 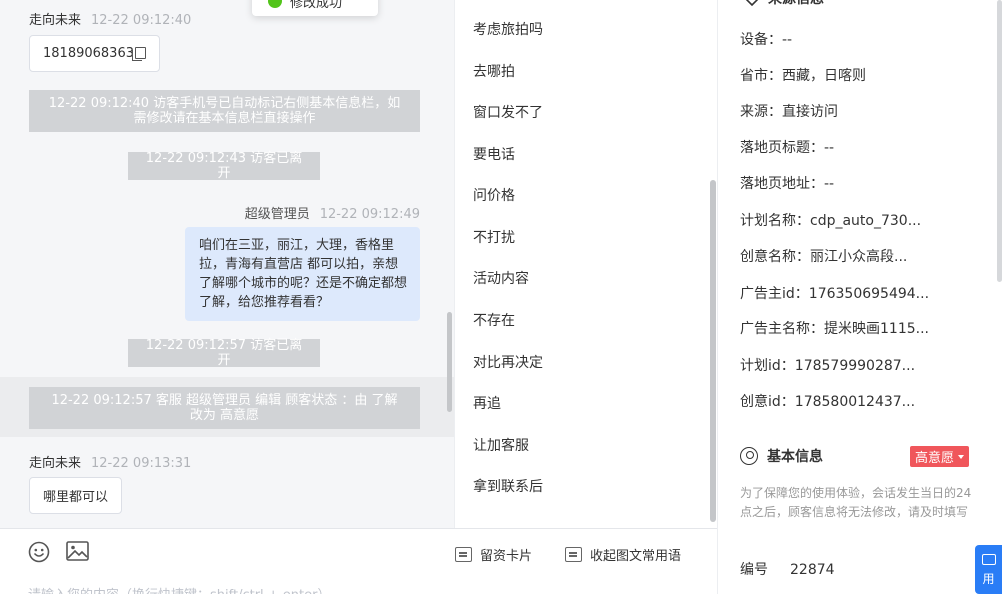 What do you see at coordinates (935, 458) in the screenshot?
I see `intent-status-label: 高意愿` at bounding box center [935, 458].